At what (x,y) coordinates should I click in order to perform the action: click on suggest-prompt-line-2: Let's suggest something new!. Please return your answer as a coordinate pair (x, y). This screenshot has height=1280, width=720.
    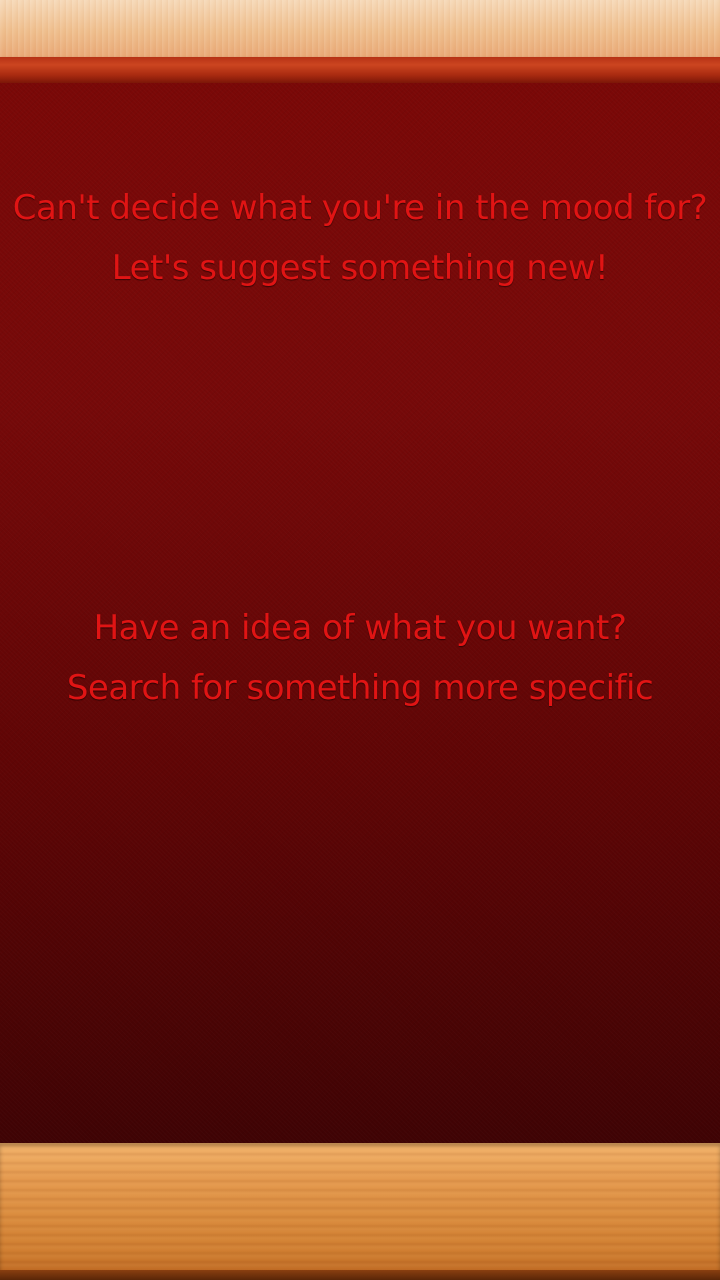
    Looking at the image, I should click on (360, 268).